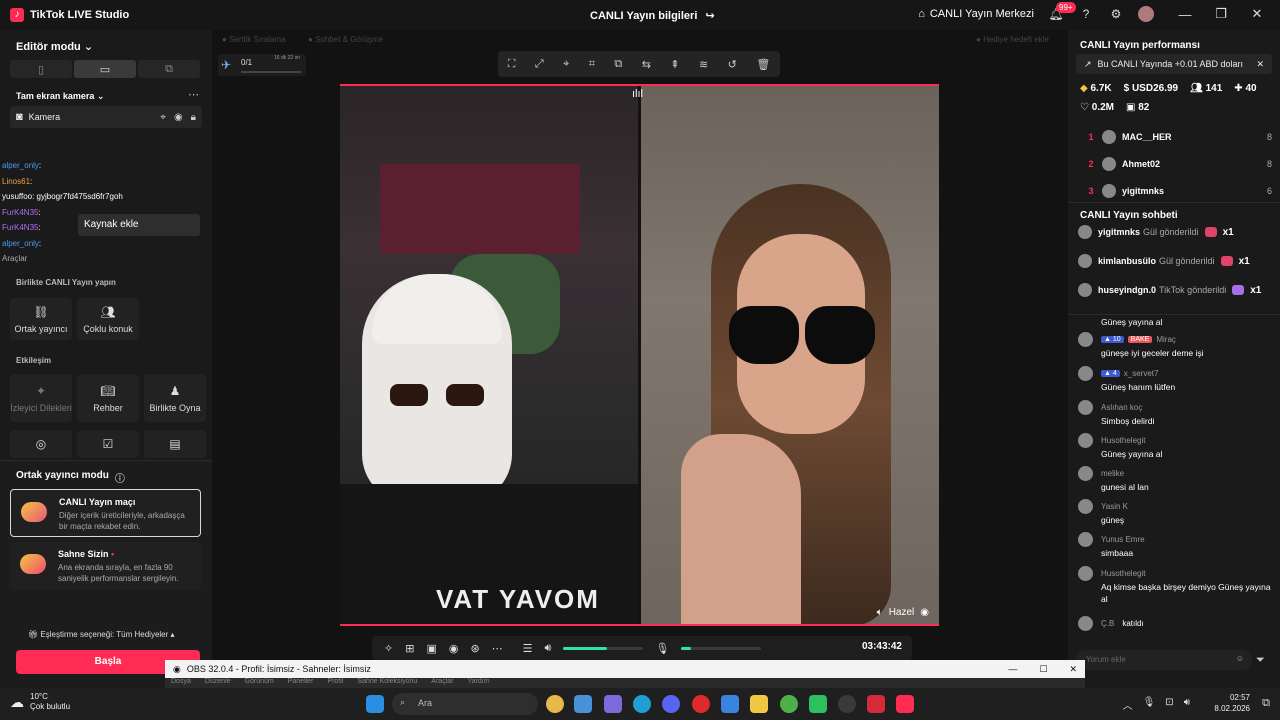 The image size is (1280, 720). Describe the element at coordinates (1107, 623) in the screenshot. I see `chat-username: Ç.B` at that location.